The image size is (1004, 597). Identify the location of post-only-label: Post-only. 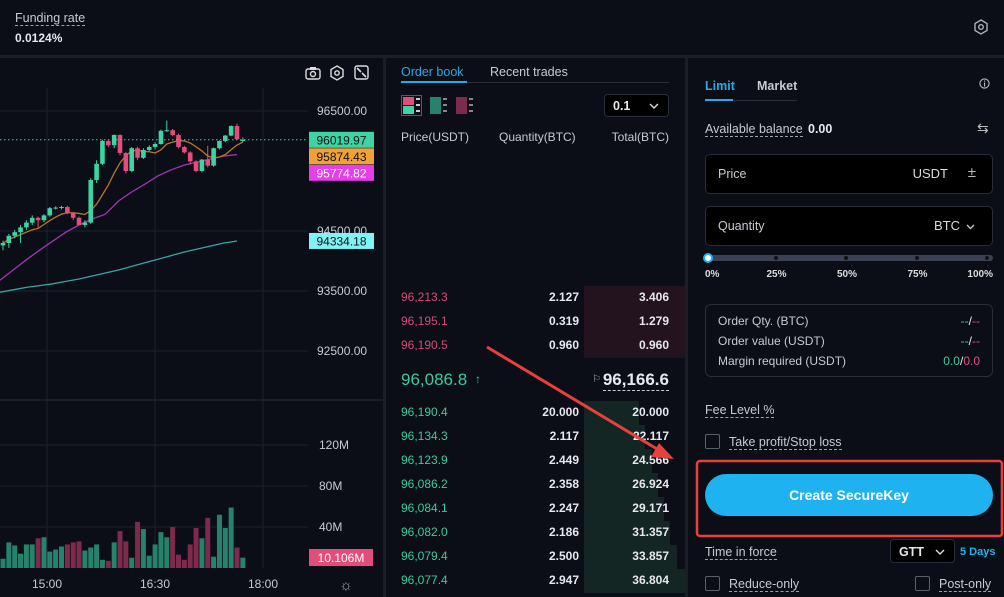
(965, 584).